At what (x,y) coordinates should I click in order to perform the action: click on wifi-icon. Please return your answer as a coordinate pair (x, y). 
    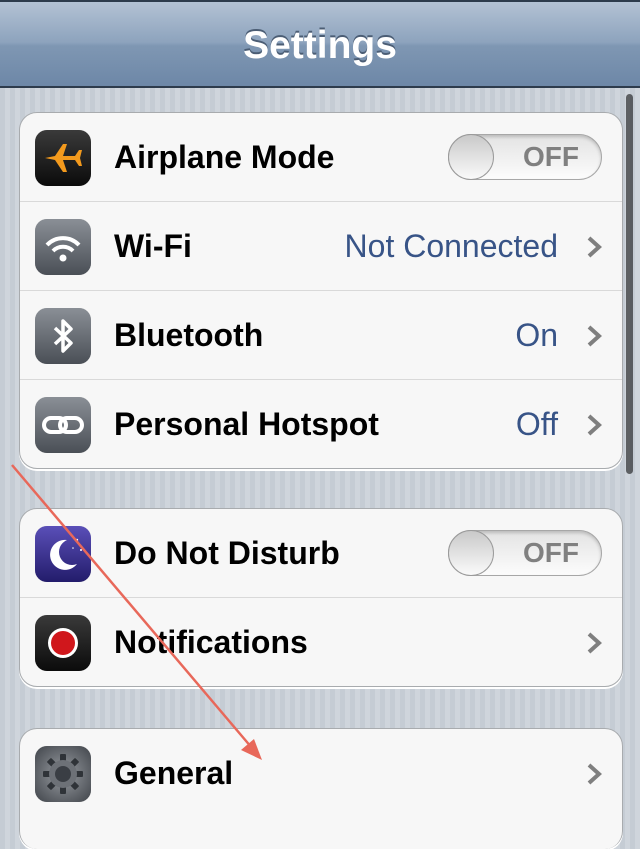
    Looking at the image, I should click on (63, 247).